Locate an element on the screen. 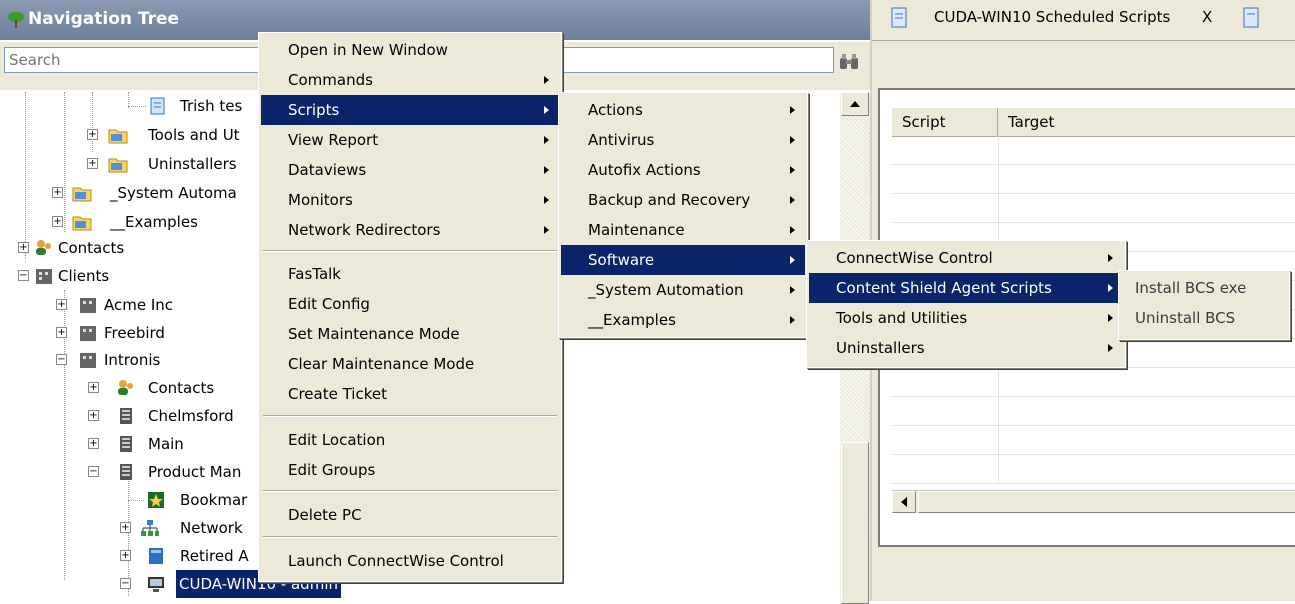 The image size is (1295, 604). menu-item-label: Network Redirectors is located at coordinates (364, 230).